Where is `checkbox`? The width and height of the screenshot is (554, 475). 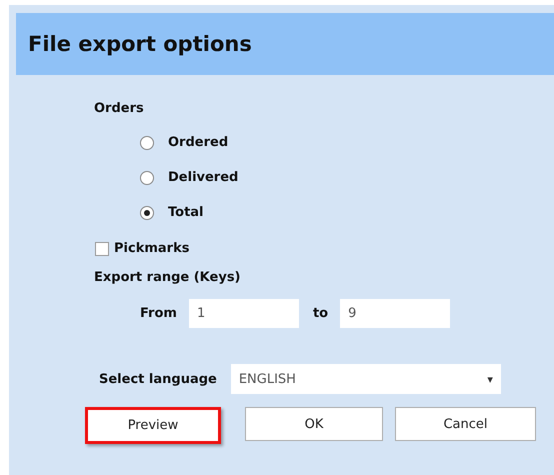 checkbox is located at coordinates (102, 249).